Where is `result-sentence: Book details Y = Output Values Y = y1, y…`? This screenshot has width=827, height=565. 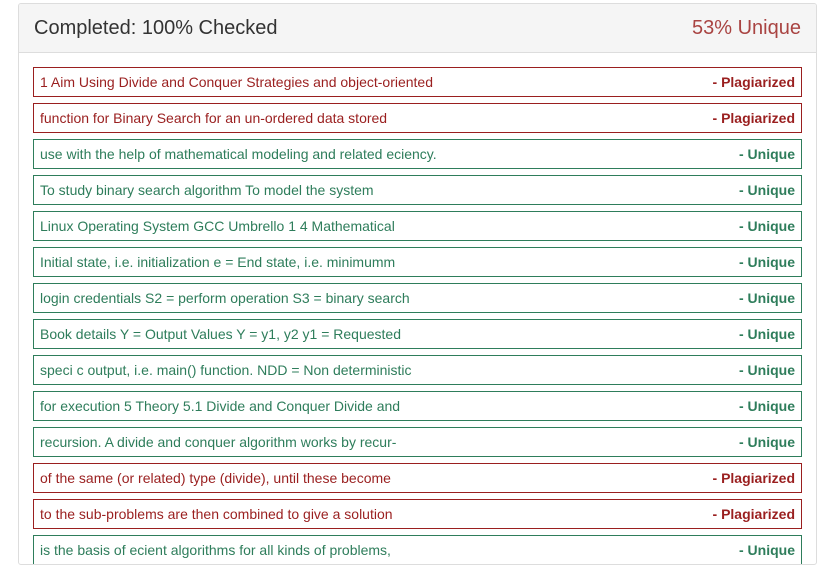 result-sentence: Book details Y = Output Values Y = y1, y… is located at coordinates (221, 334).